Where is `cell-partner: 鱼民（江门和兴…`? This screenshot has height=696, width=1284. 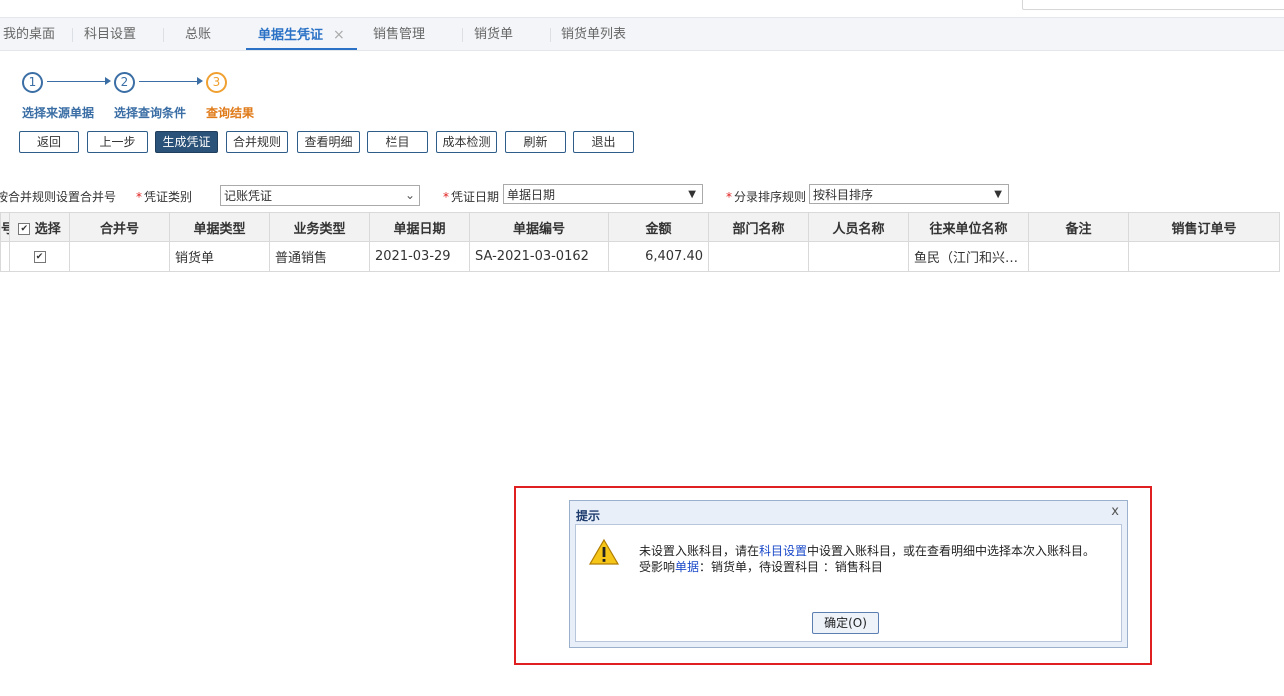
cell-partner: 鱼民（江门和兴… is located at coordinates (968, 256).